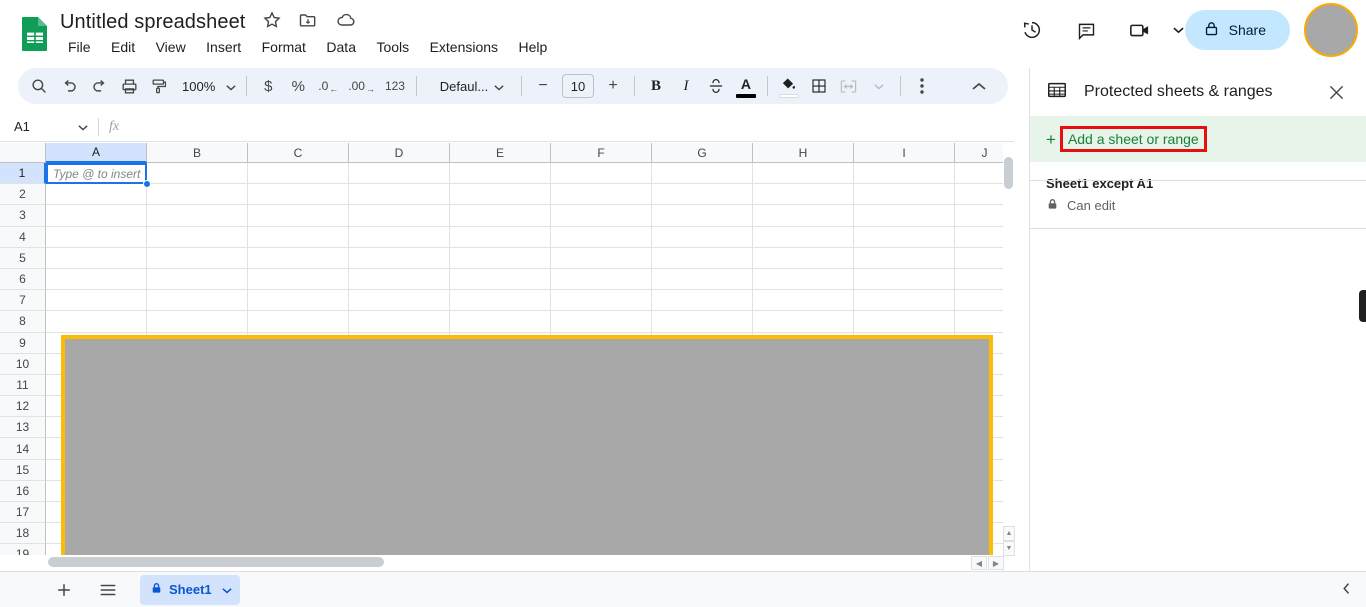  Describe the element at coordinates (803, 237) in the screenshot. I see `cell-H4` at that location.